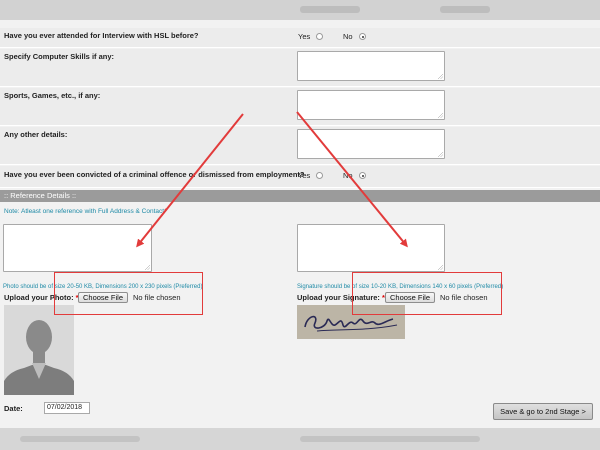  I want to click on top-band, so click(300, 10).